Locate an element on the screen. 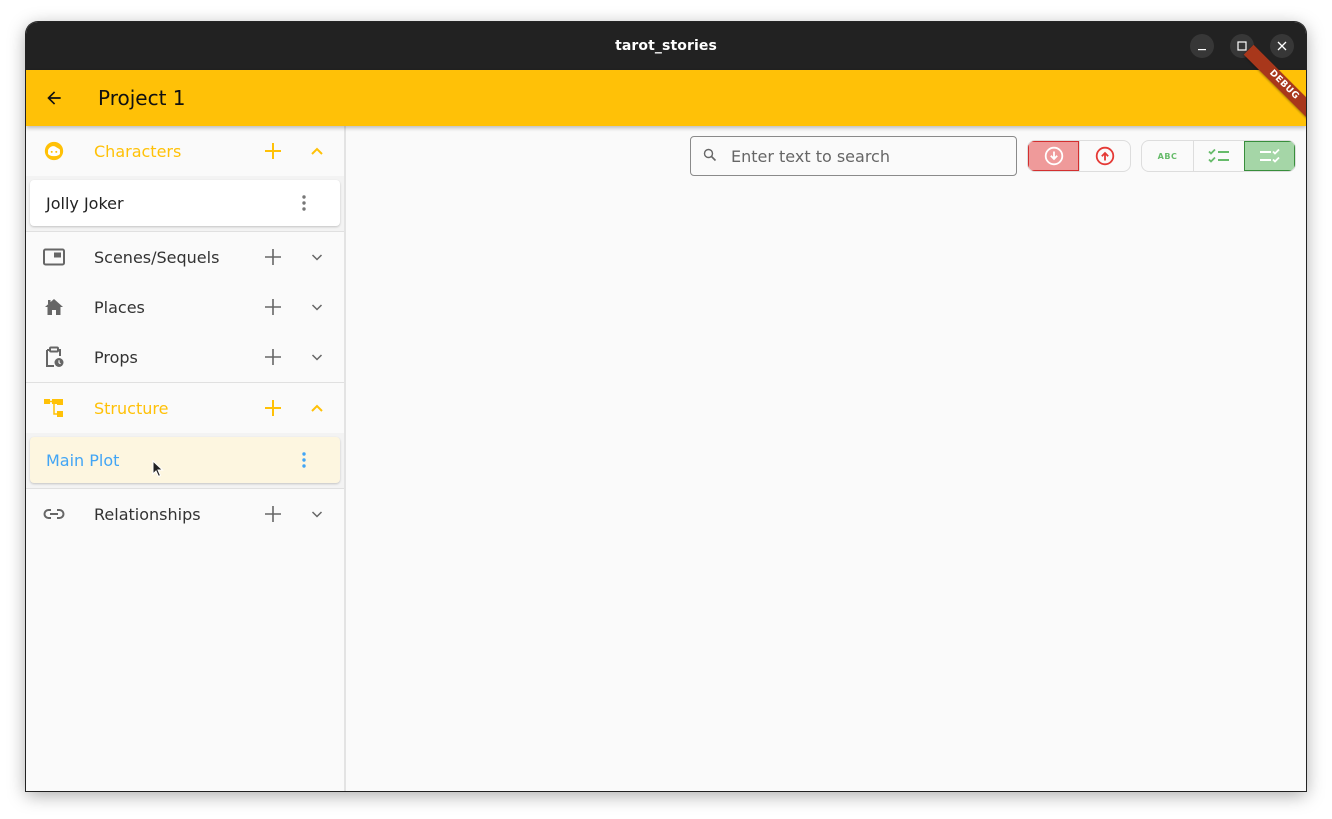 This screenshot has width=1332, height=819. picture-in-picture-icon is located at coordinates (54, 257).